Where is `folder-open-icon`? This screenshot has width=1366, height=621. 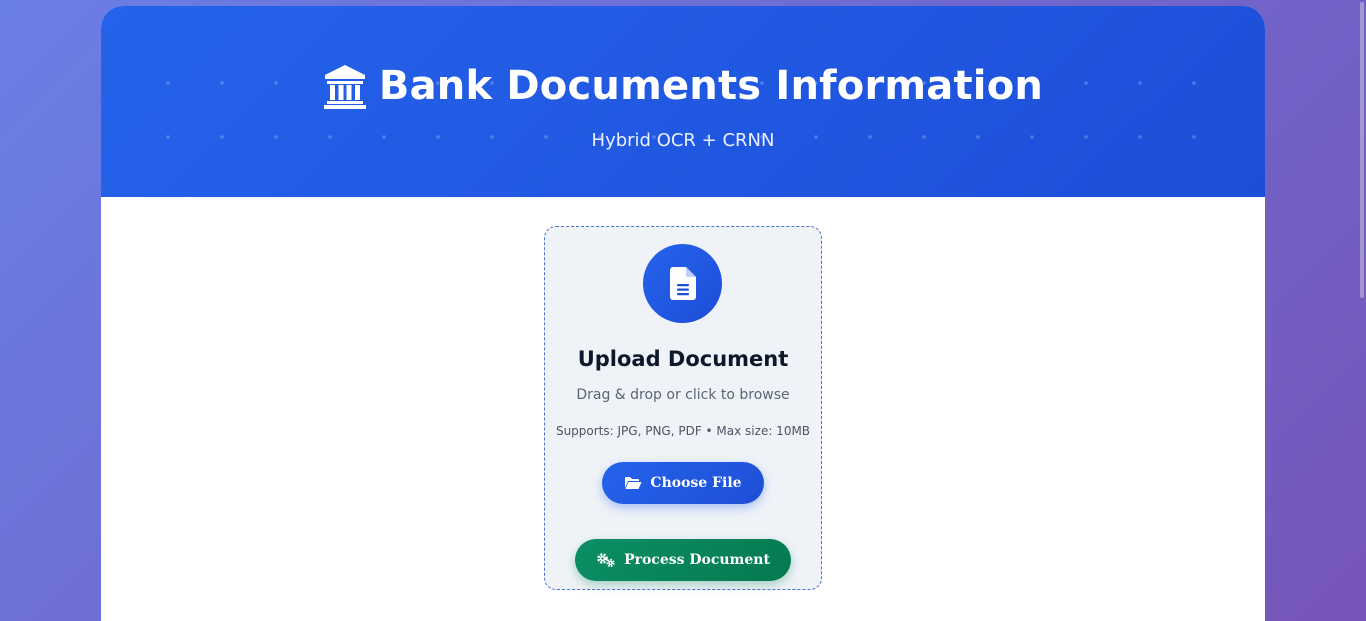
folder-open-icon is located at coordinates (633, 483).